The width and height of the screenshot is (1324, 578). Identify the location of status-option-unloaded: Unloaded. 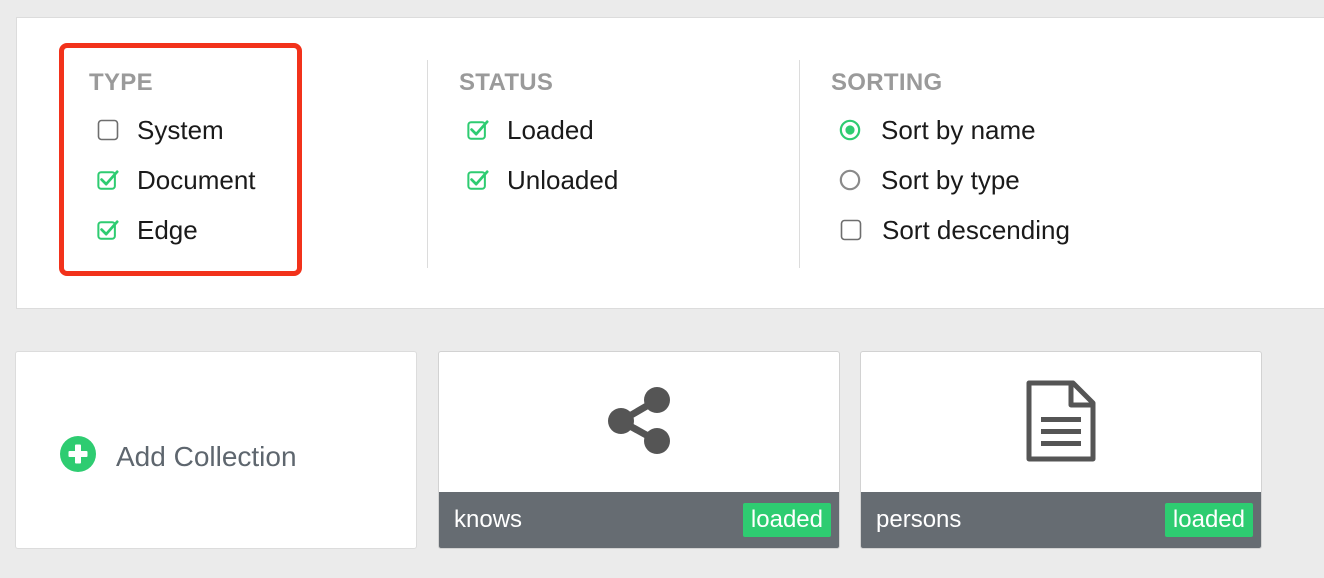
(538, 180).